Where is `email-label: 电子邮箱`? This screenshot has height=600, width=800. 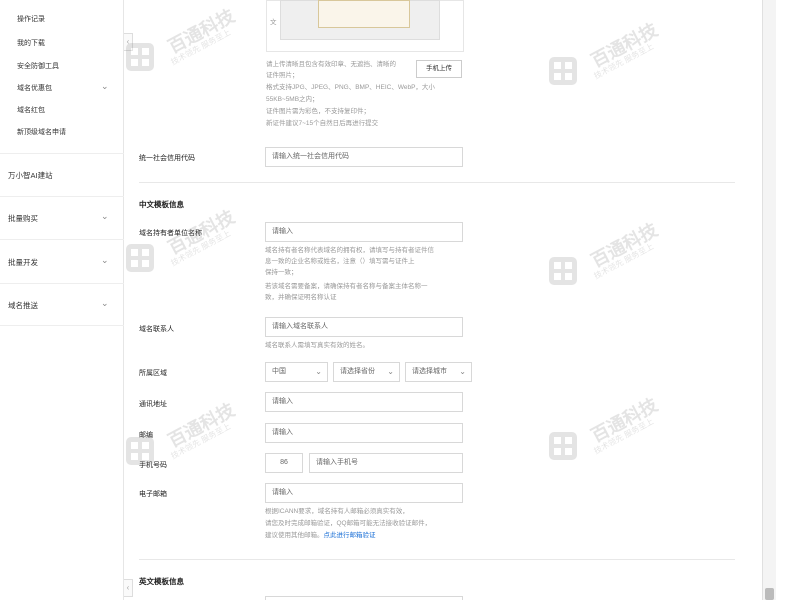
email-label: 电子邮箱 is located at coordinates (153, 494).